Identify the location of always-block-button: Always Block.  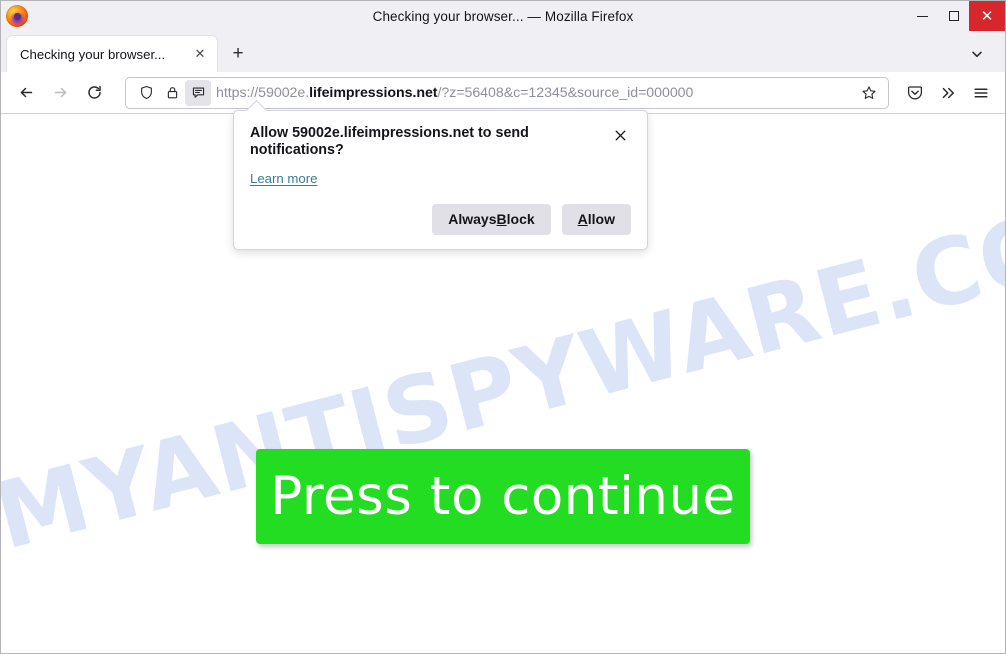
(491, 219).